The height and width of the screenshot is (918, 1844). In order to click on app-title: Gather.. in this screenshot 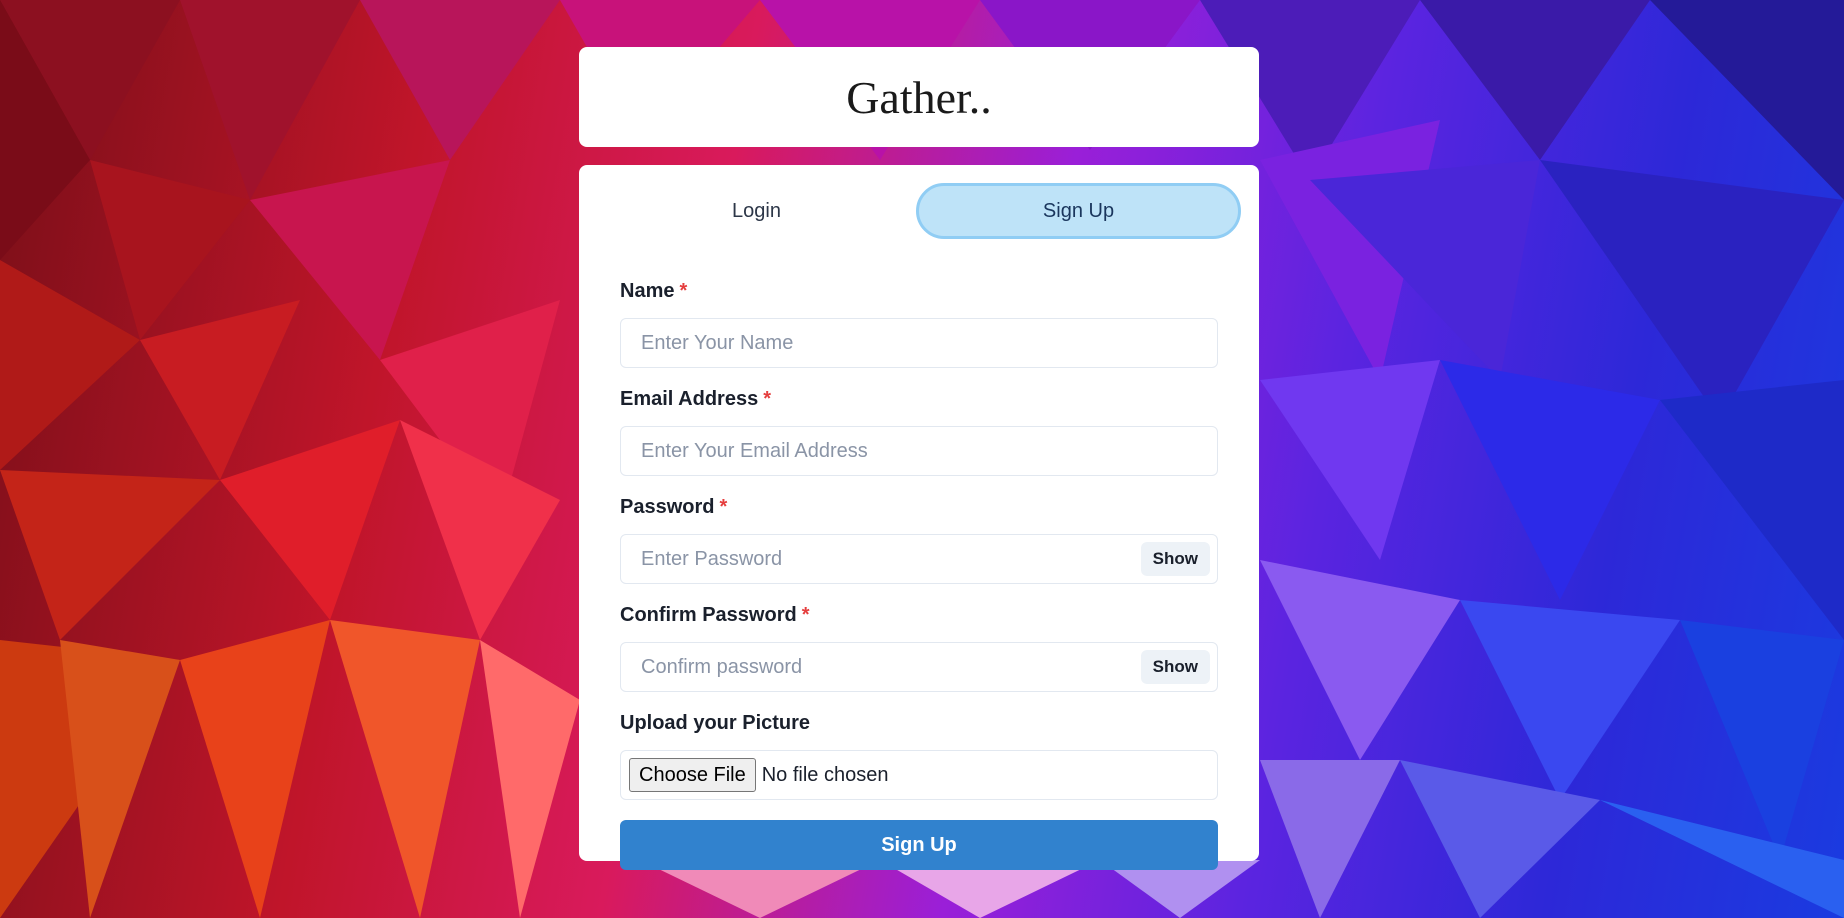, I will do `click(919, 97)`.